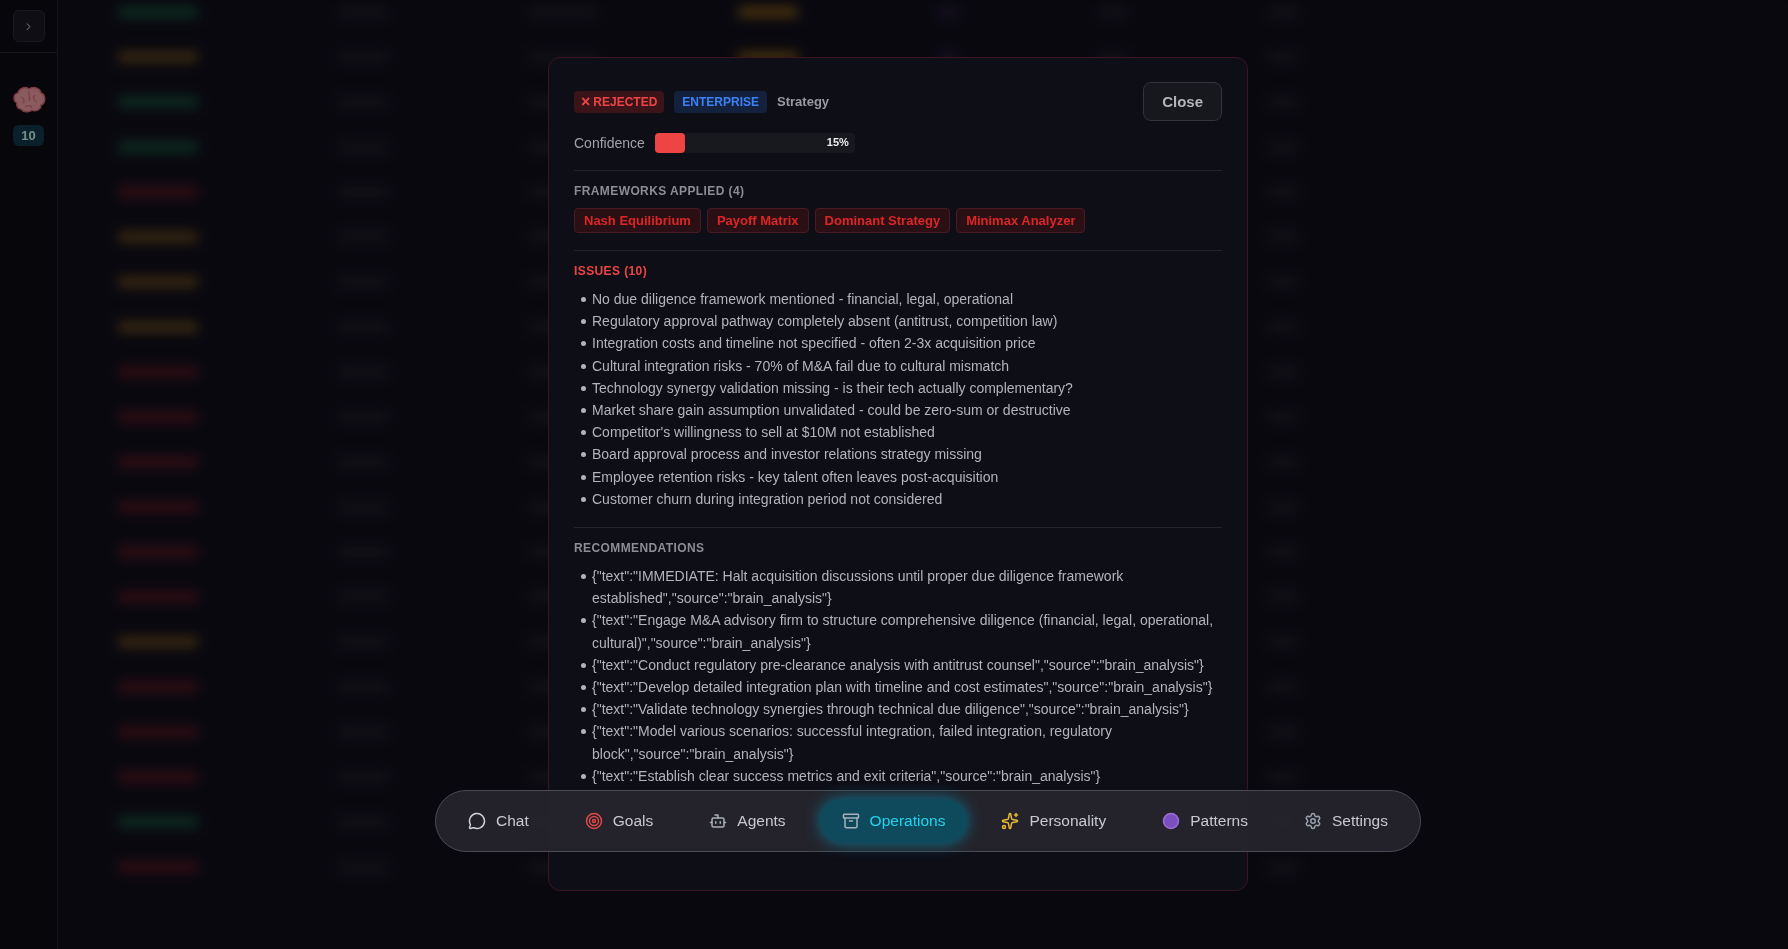 This screenshot has height=949, width=1788. Describe the element at coordinates (593, 821) in the screenshot. I see `target-icon` at that location.